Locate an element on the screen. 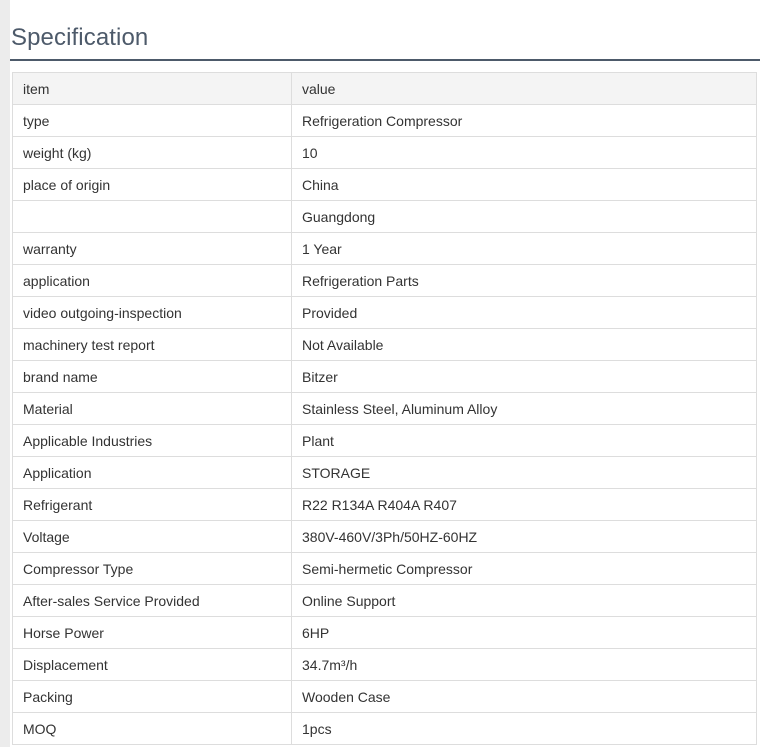  row-value-cell: R22 R134A R404A R407 is located at coordinates (524, 504).